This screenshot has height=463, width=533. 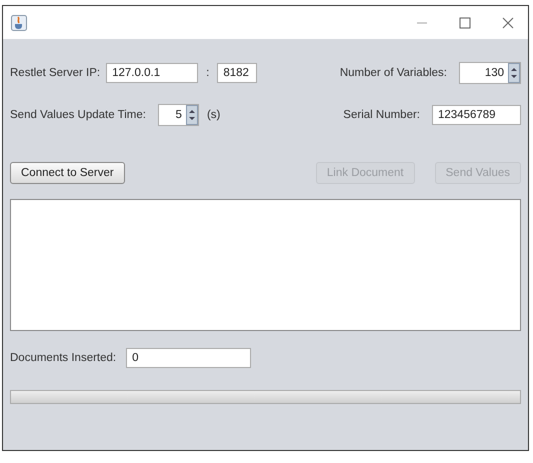 I want to click on update-time-label: Send Values Update Time:, so click(x=78, y=115).